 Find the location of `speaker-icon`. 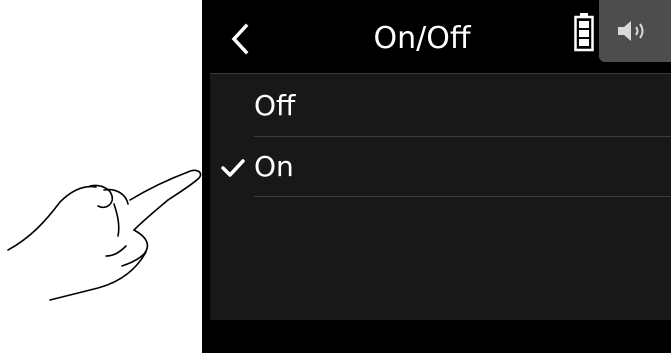

speaker-icon is located at coordinates (631, 31).